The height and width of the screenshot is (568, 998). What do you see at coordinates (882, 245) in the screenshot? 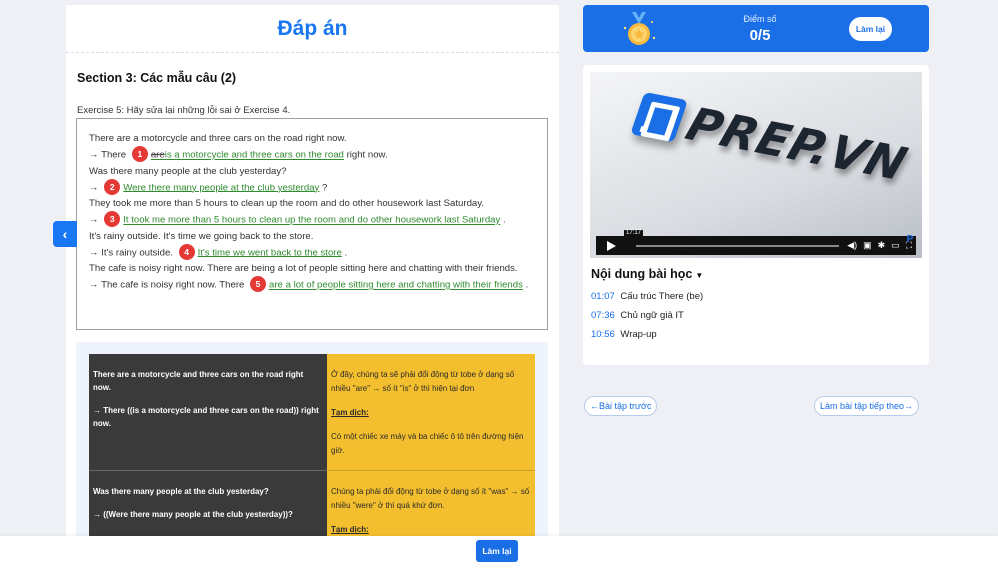
I see `settings-icon: ✱` at bounding box center [882, 245].